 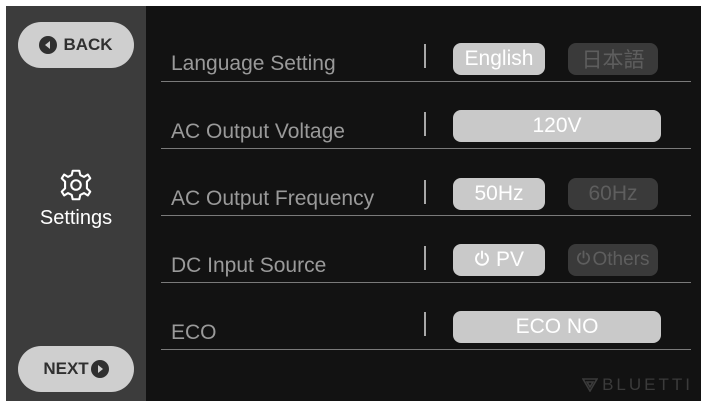 I want to click on settings-section: Settings, so click(x=76, y=198).